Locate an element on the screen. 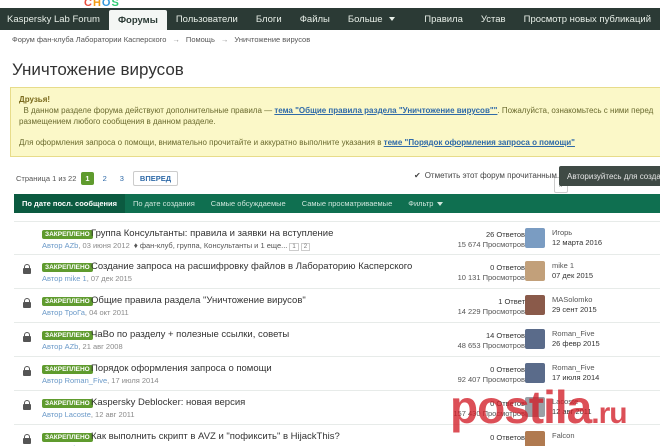  topic-date: , 07 дек 2015 is located at coordinates (109, 278).